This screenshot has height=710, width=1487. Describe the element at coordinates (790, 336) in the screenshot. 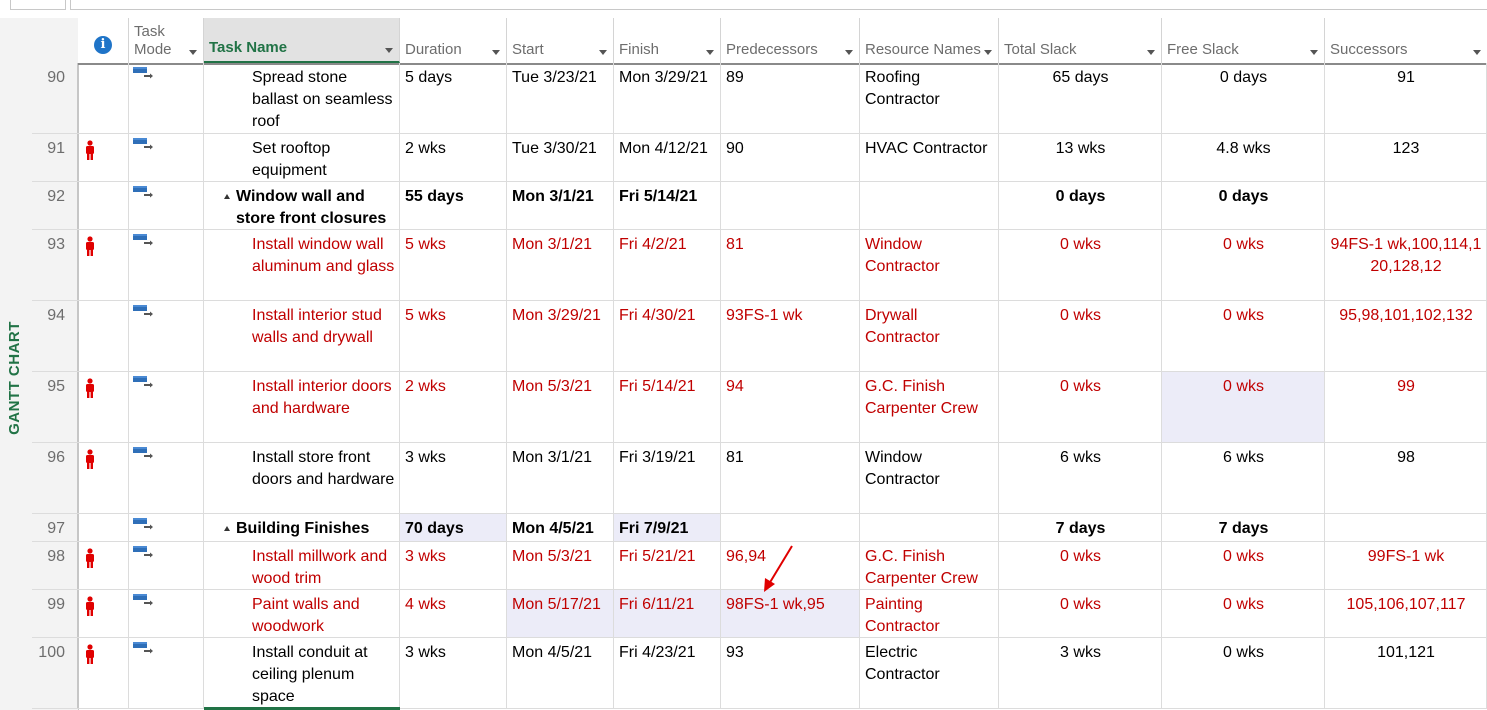

I see `pred-cell: 93FS-1 wk` at that location.